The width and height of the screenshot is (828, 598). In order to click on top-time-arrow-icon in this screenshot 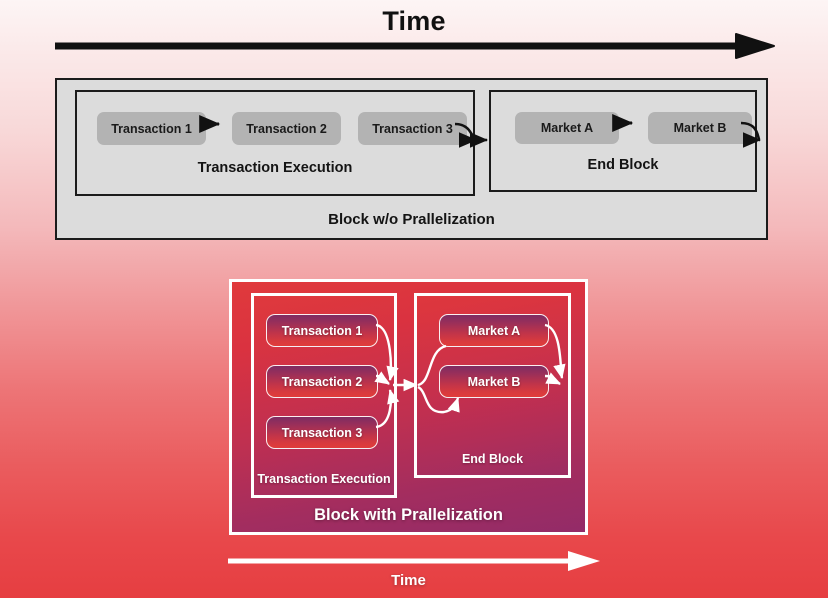, I will do `click(415, 46)`.